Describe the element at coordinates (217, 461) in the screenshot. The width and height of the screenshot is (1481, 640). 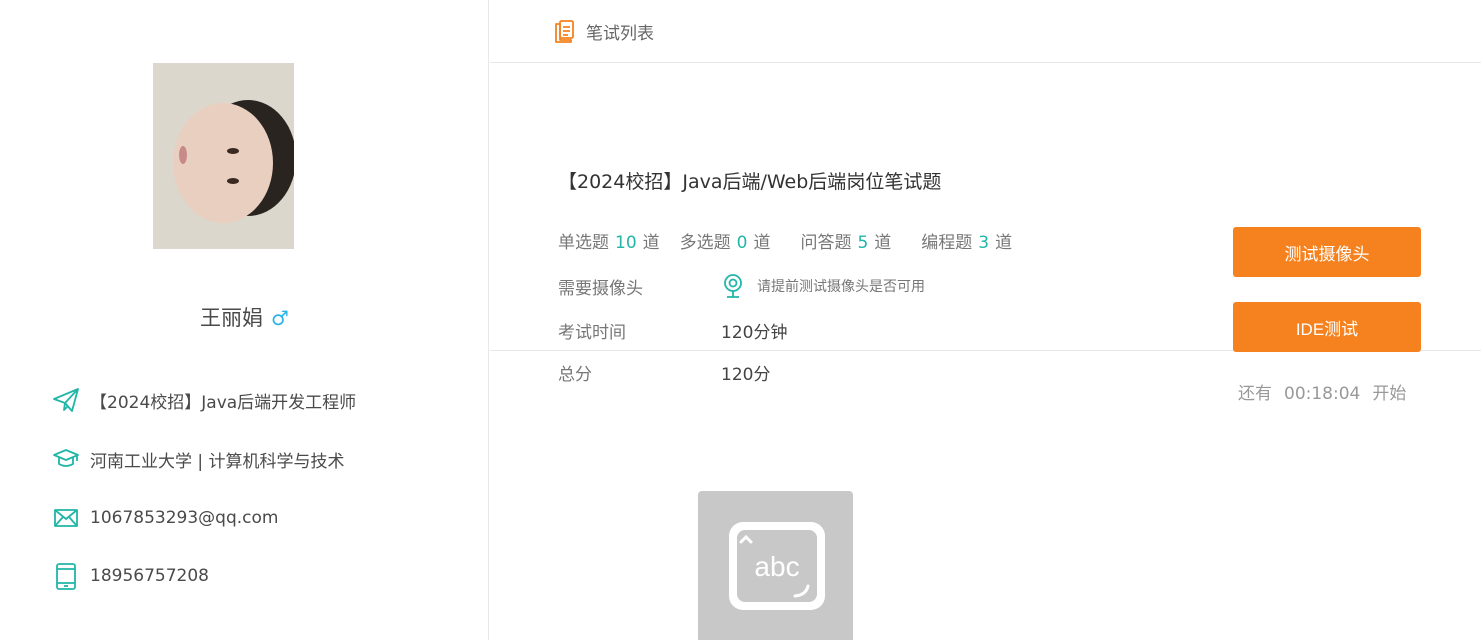
I see `education-text: 河南工业大学 | 计算机科学与技术` at that location.